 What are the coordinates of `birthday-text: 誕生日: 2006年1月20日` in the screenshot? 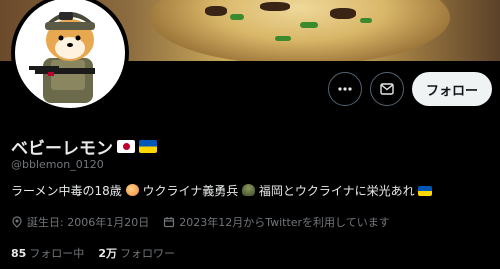 It's located at (88, 222).